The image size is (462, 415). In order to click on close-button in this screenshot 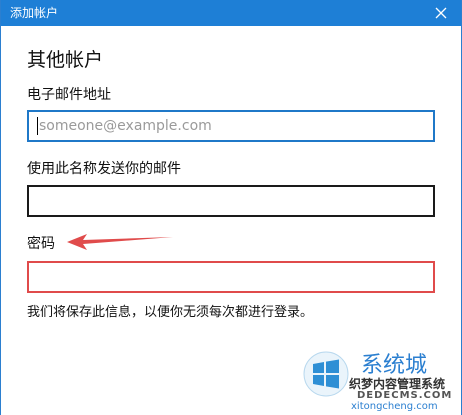, I will do `click(441, 13)`.